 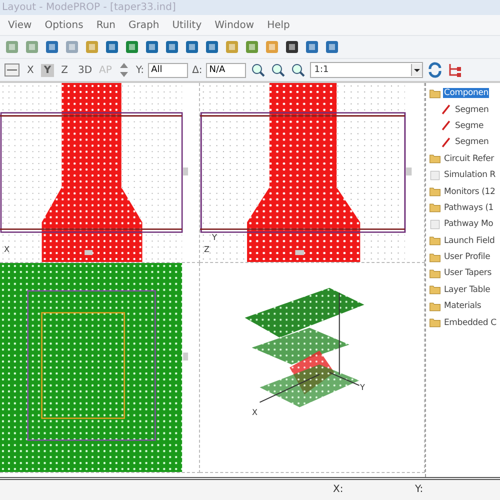 I want to click on y-label: Y:, so click(x=140, y=70).